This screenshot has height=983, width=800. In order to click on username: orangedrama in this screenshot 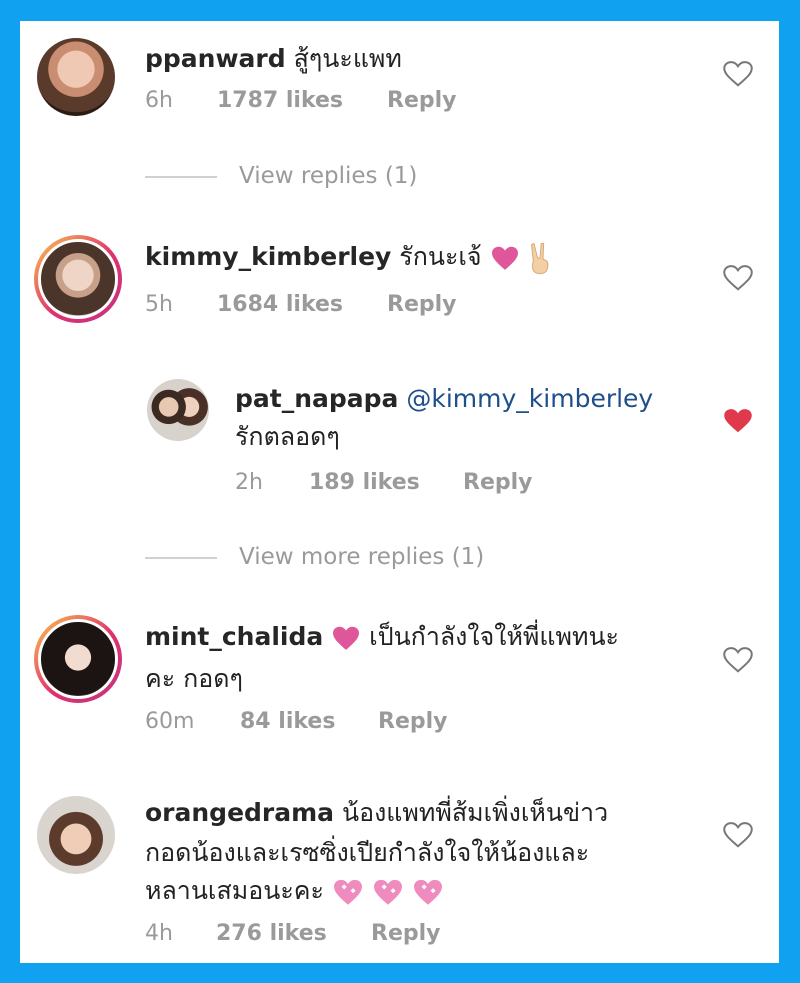, I will do `click(239, 812)`.